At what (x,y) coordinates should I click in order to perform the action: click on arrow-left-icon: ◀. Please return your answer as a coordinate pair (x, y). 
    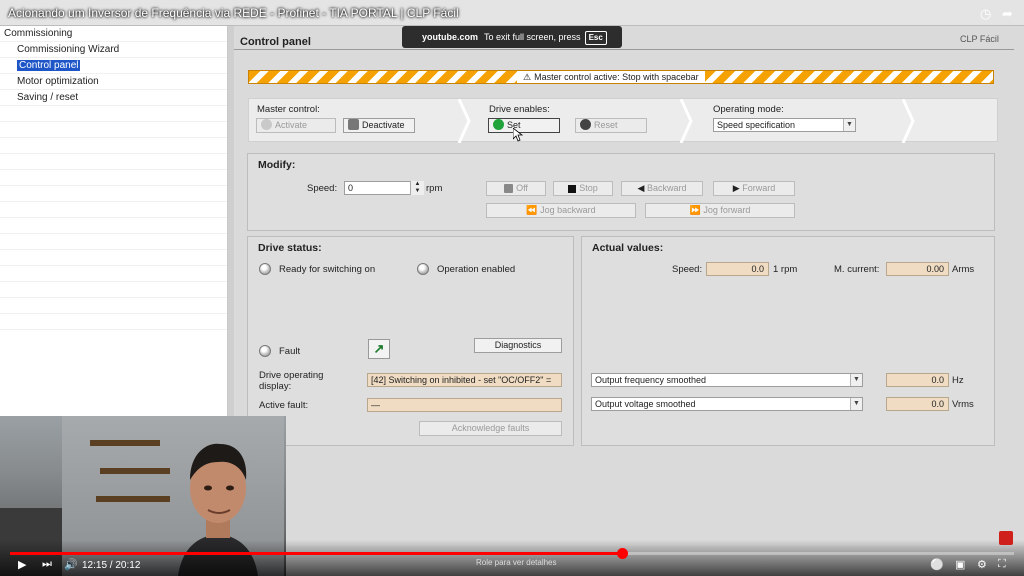
    Looking at the image, I should click on (642, 188).